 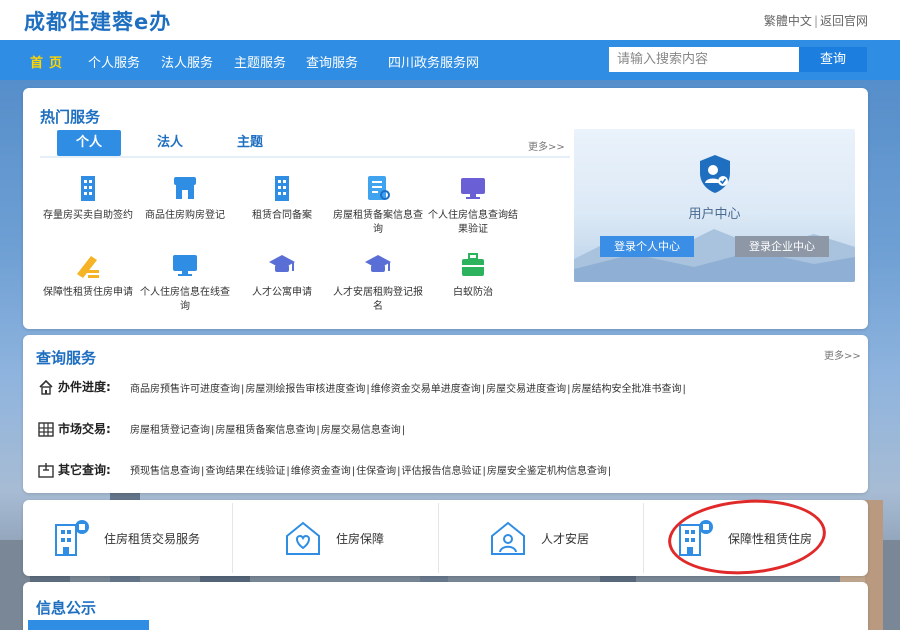 What do you see at coordinates (185, 188) in the screenshot?
I see `shop-icon` at bounding box center [185, 188].